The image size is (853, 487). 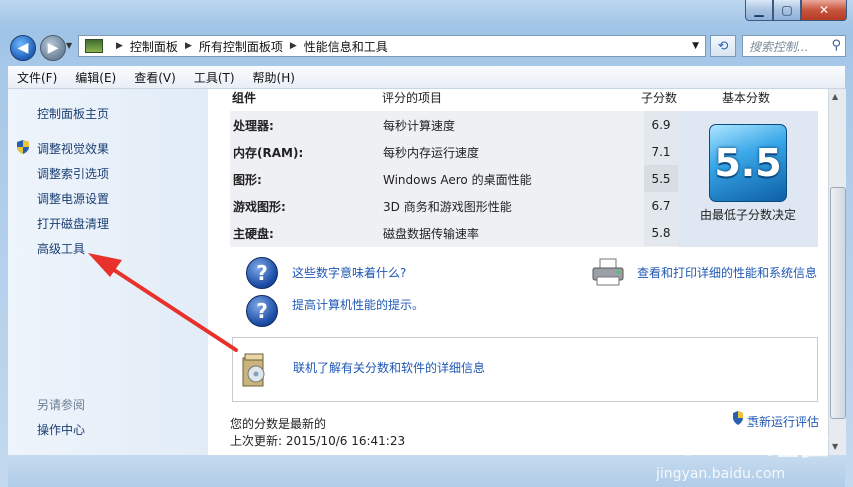 What do you see at coordinates (684, 441) in the screenshot?
I see `watermark-brand: Bai` at bounding box center [684, 441].